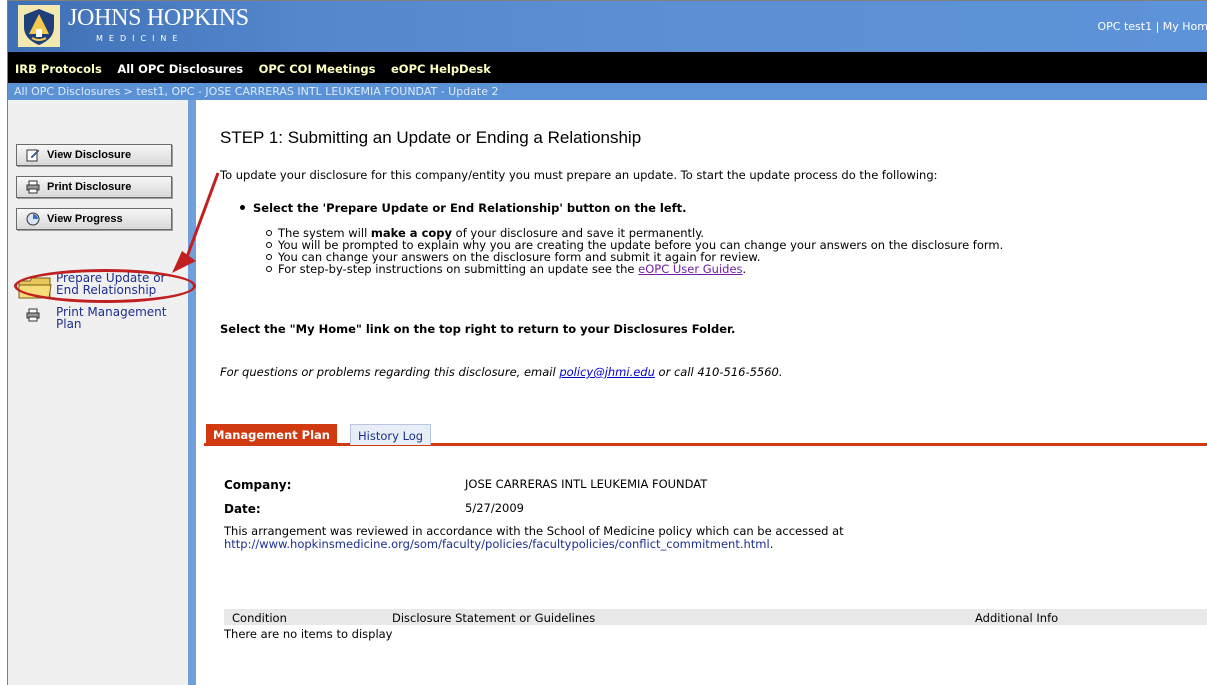  I want to click on view-disclosure-button: View Disclosure, so click(94, 155).